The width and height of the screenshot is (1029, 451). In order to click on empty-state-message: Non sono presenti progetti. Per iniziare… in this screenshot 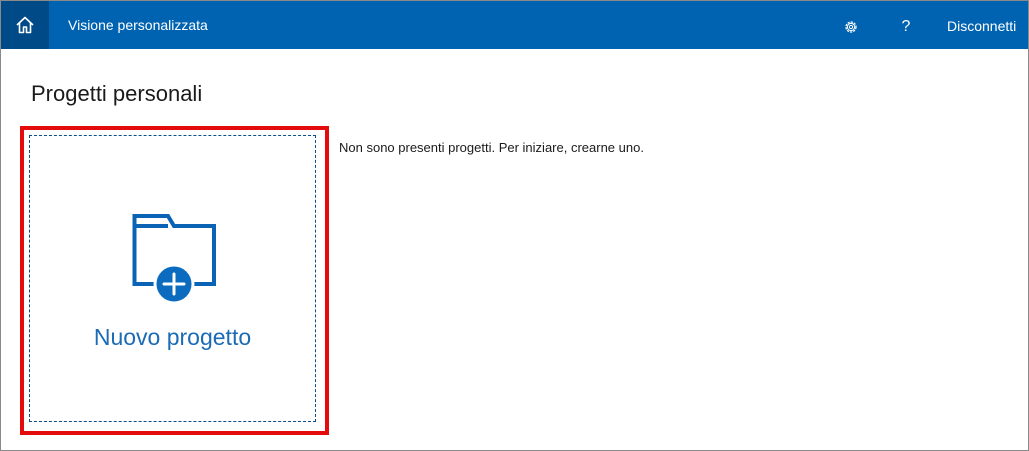, I will do `click(491, 147)`.